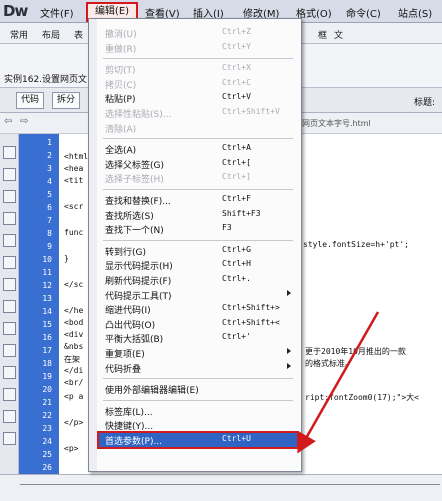  What do you see at coordinates (198, 229) in the screenshot?
I see `menu-item: 查找下一个(N) F3` at bounding box center [198, 229].